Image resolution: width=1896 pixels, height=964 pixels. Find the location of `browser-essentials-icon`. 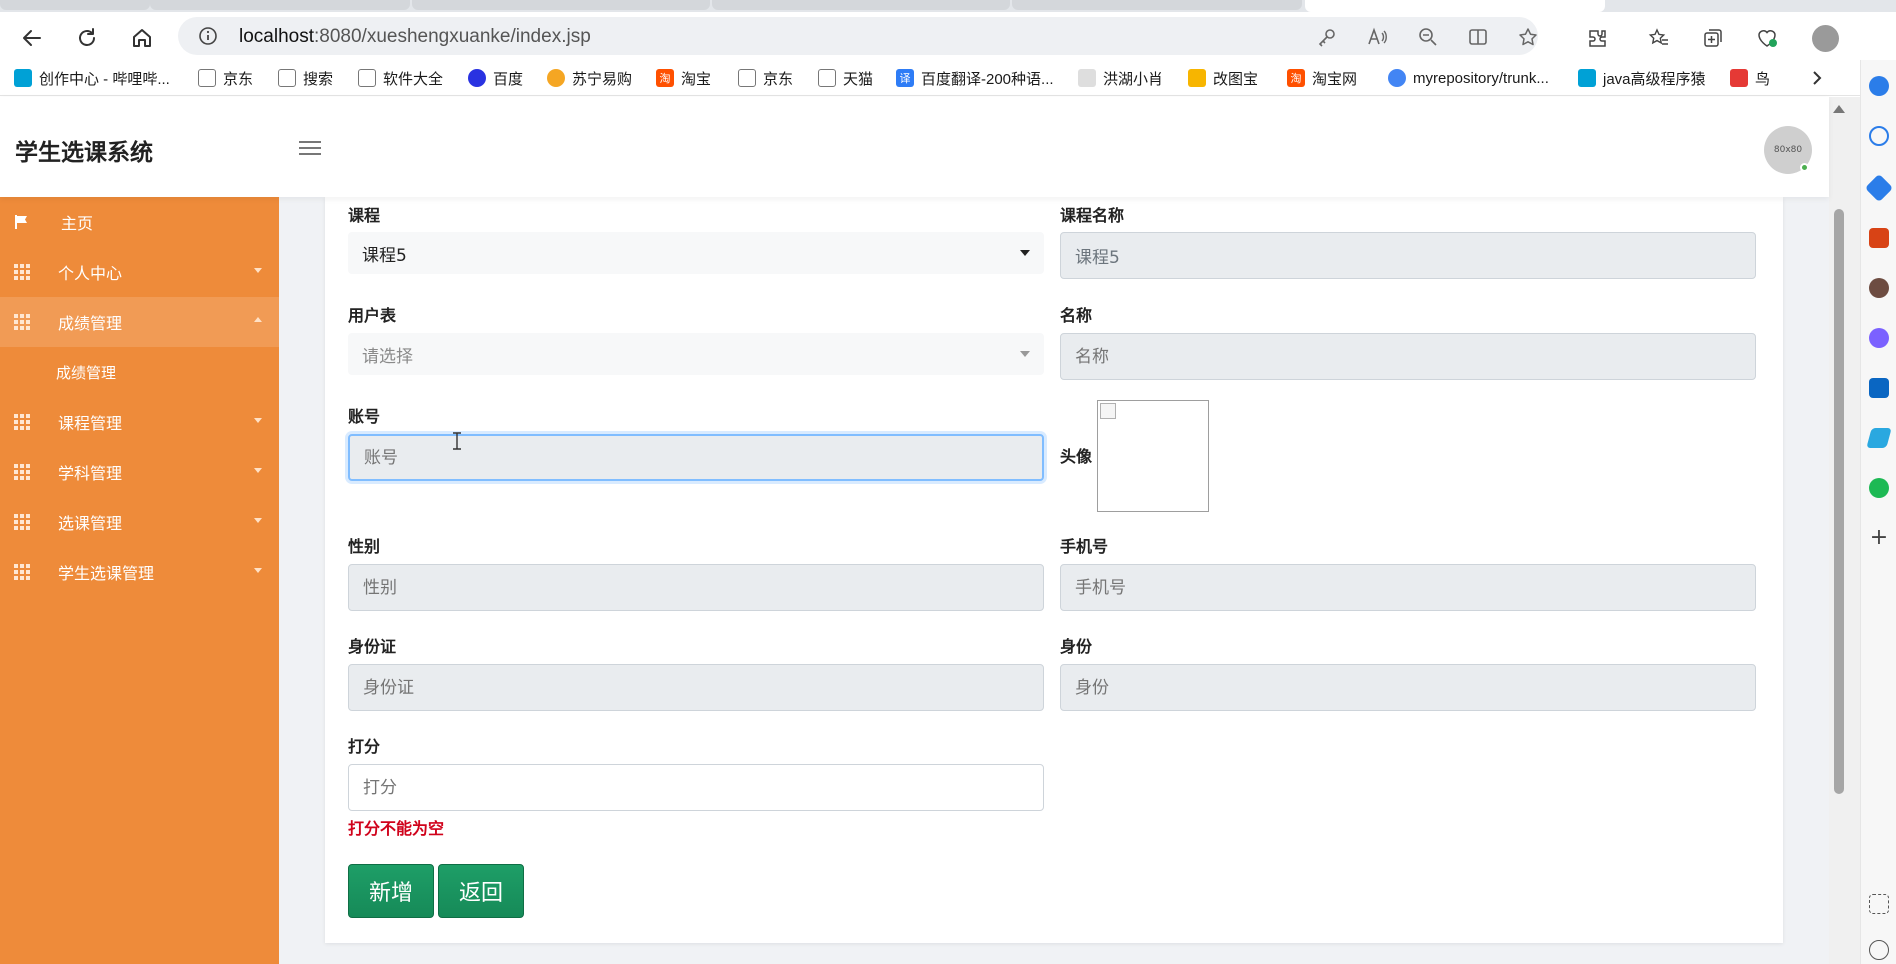

browser-essentials-icon is located at coordinates (1767, 38).